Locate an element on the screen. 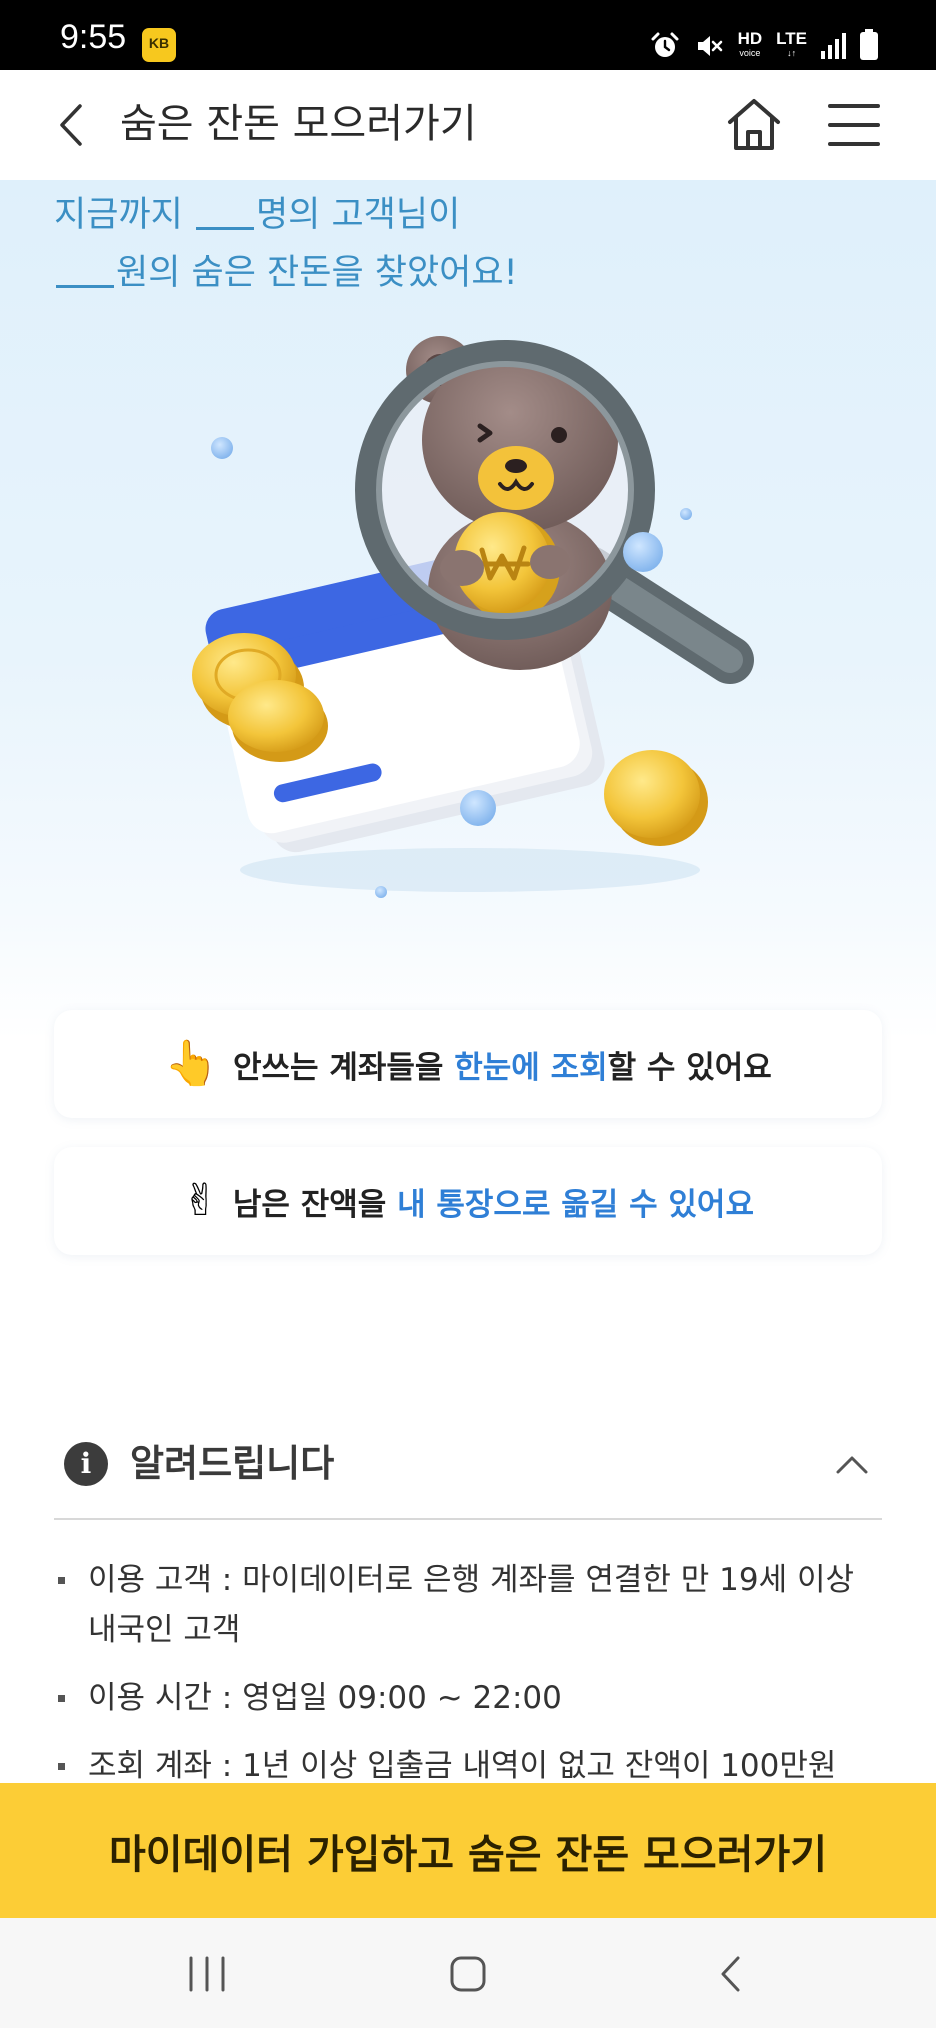 This screenshot has width=936, height=2028. notice-accordion-header: i 알려드립니다 is located at coordinates (468, 1470).